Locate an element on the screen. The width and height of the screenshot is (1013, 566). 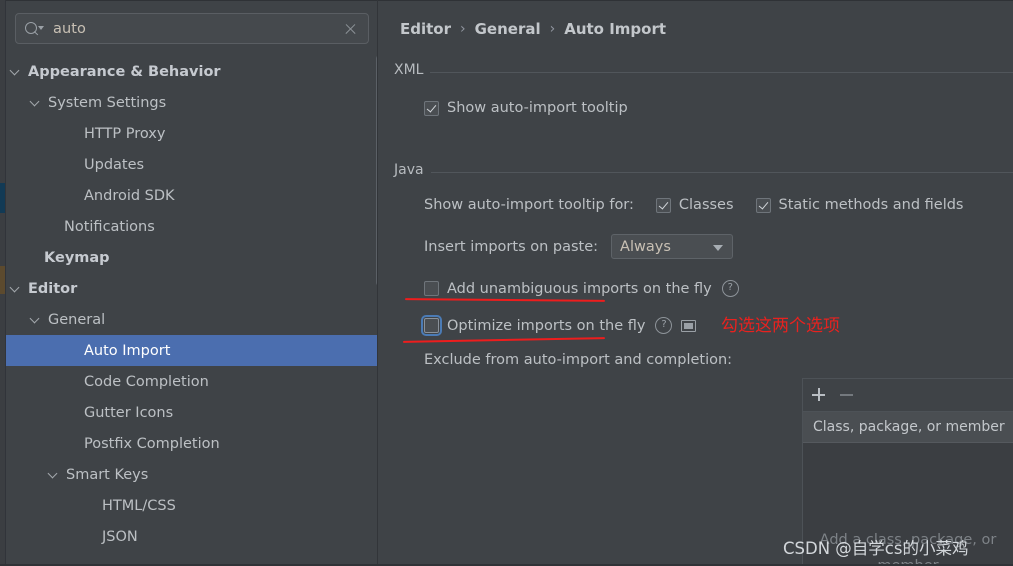
sidebar-item-label: HTML/CSS is located at coordinates (139, 505).